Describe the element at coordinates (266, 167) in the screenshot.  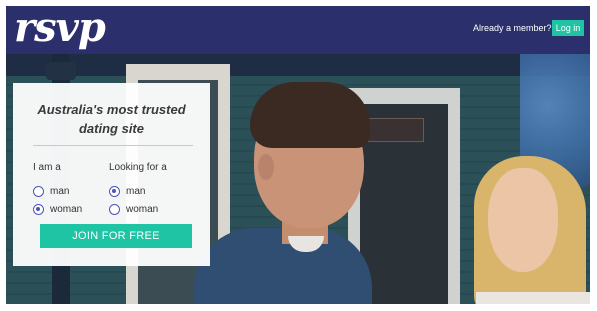
I see `man-ear` at that location.